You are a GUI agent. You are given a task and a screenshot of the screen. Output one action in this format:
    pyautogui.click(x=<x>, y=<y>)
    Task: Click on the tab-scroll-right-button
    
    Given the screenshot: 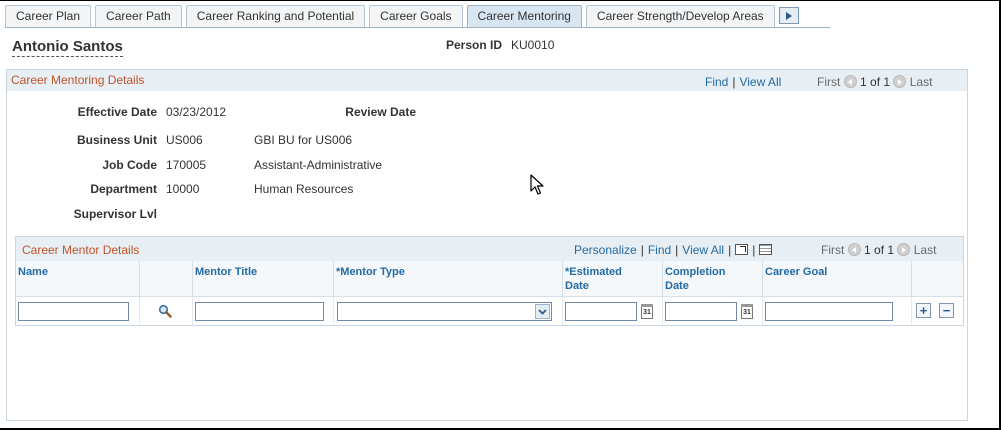 What is the action you would take?
    pyautogui.click(x=788, y=15)
    